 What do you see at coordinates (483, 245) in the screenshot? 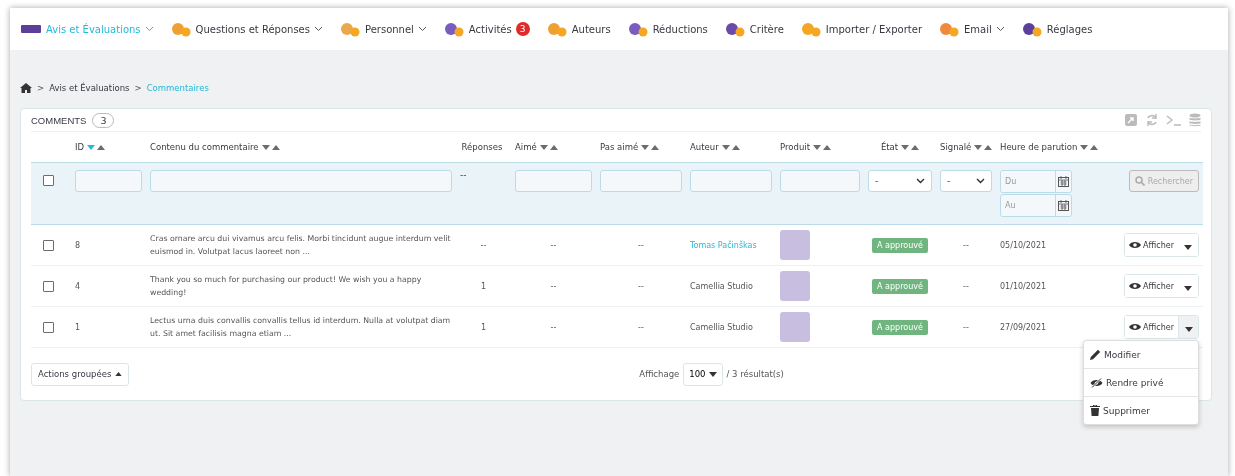
I see `replies-count: --` at bounding box center [483, 245].